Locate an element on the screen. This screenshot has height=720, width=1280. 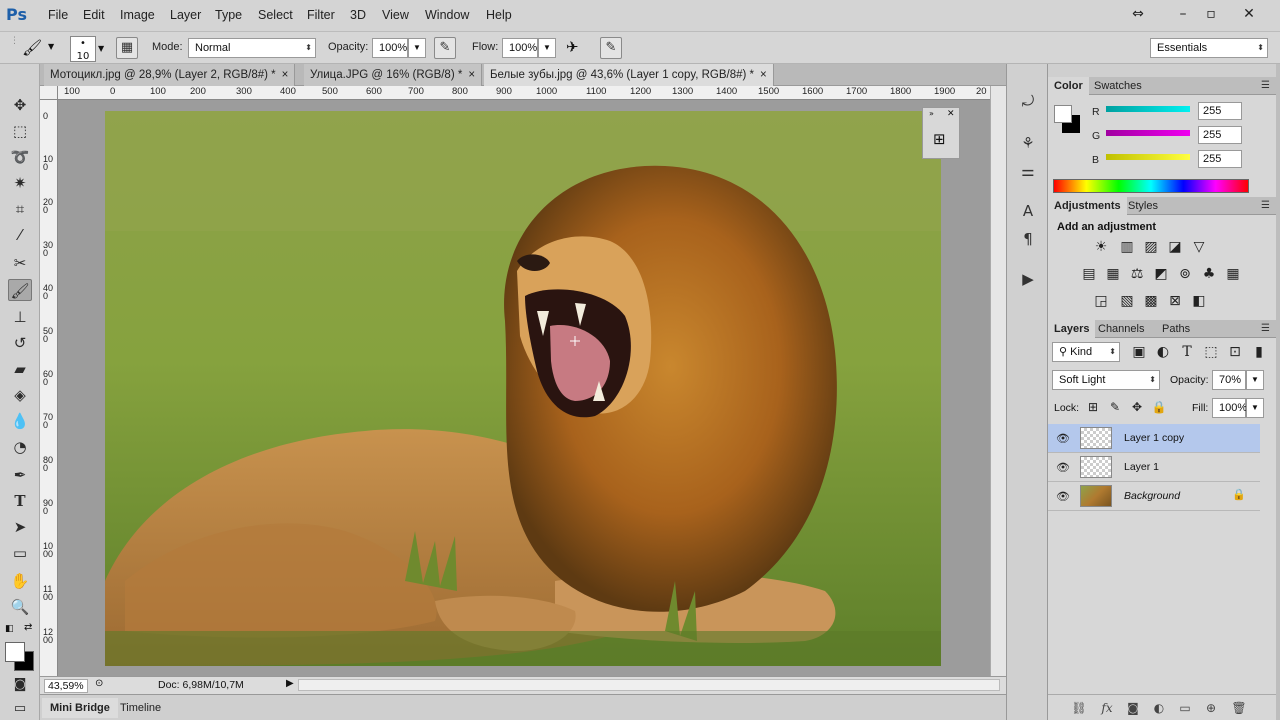
move-tool-icon: ✥ is located at coordinates (20, 105).